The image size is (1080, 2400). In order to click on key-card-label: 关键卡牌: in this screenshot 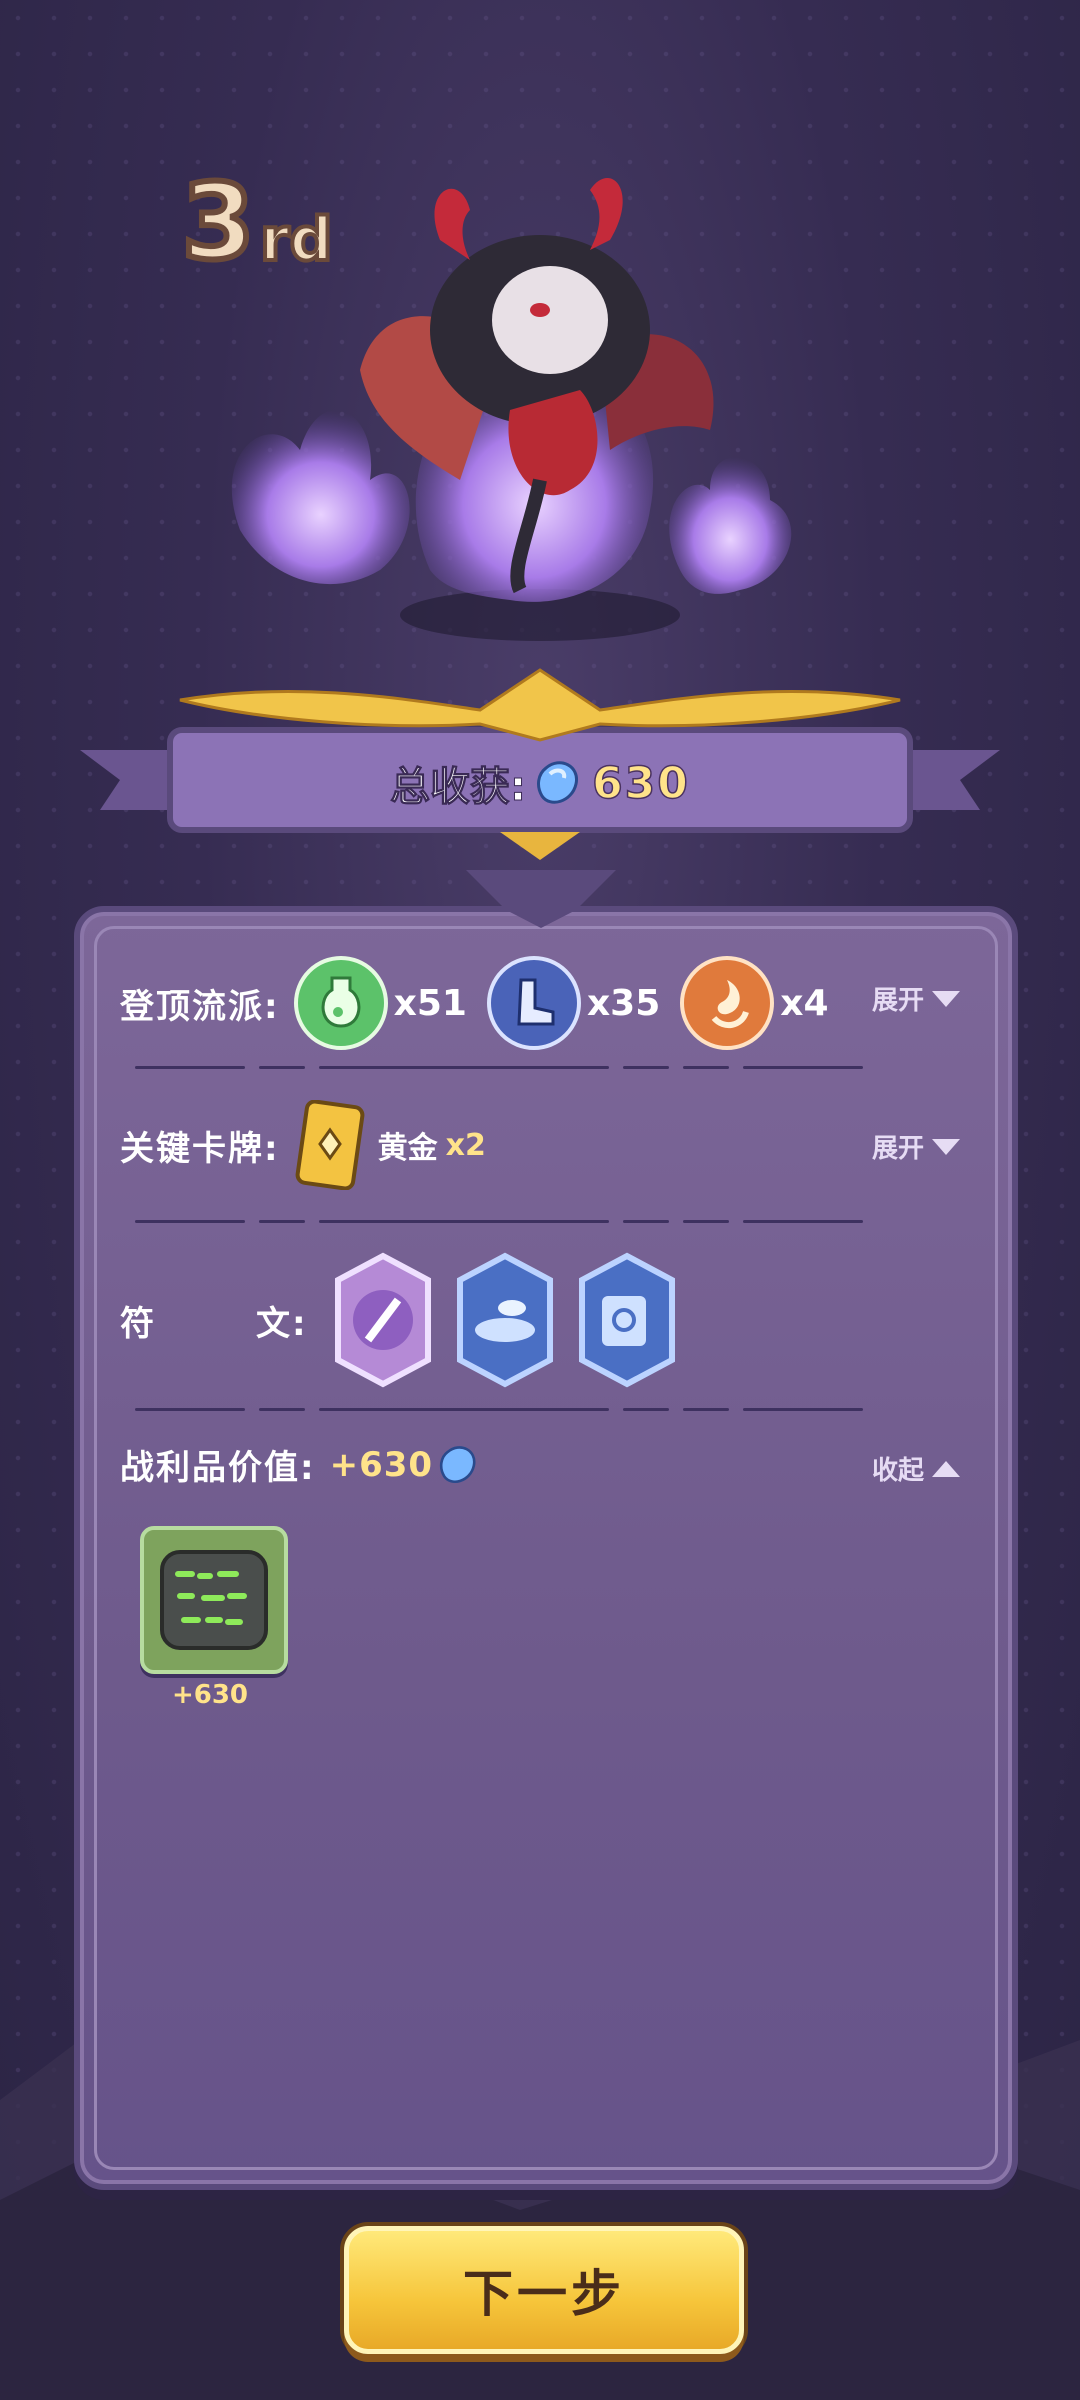, I will do `click(200, 1148)`.